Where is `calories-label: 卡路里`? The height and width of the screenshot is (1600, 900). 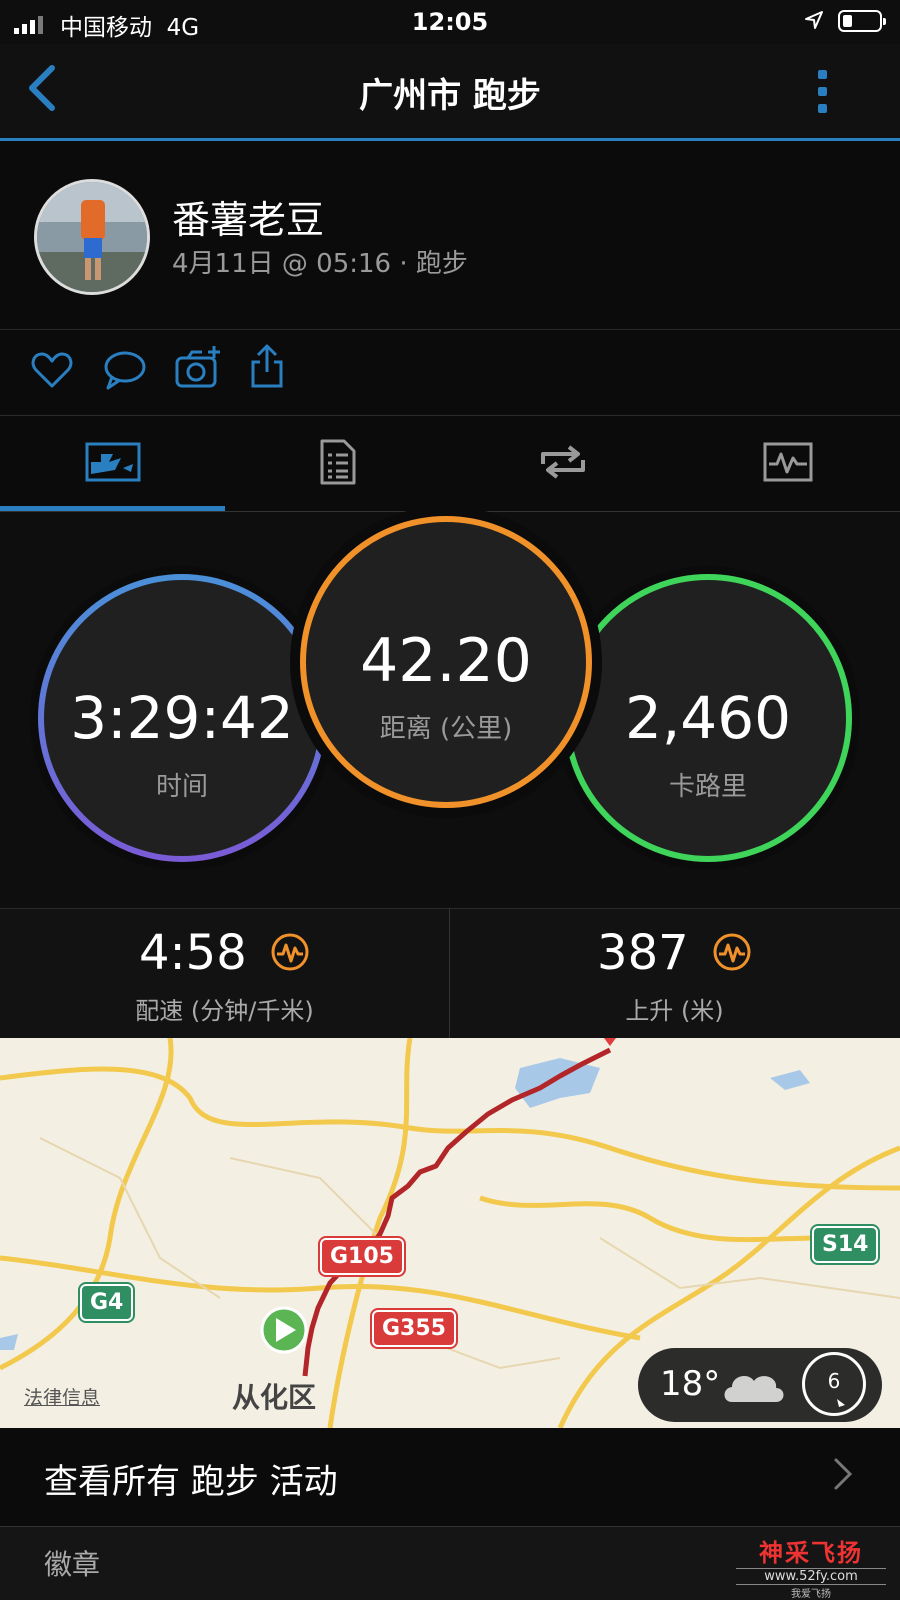
calories-label: 卡路里 is located at coordinates (707, 787).